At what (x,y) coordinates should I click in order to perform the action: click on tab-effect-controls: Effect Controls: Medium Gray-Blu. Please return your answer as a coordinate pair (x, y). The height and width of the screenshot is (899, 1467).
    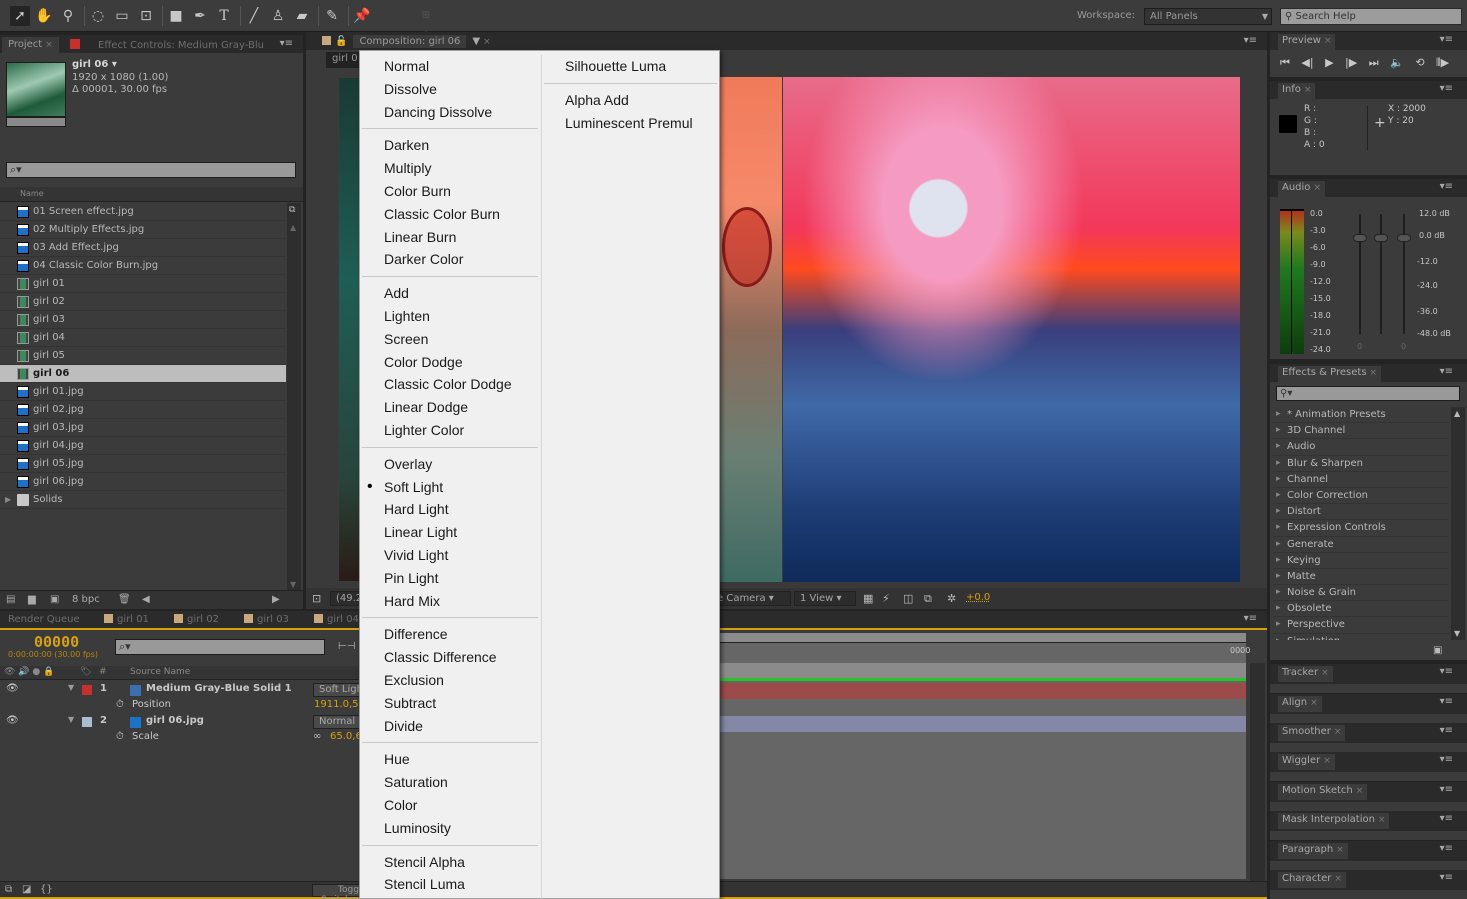
    Looking at the image, I should click on (167, 45).